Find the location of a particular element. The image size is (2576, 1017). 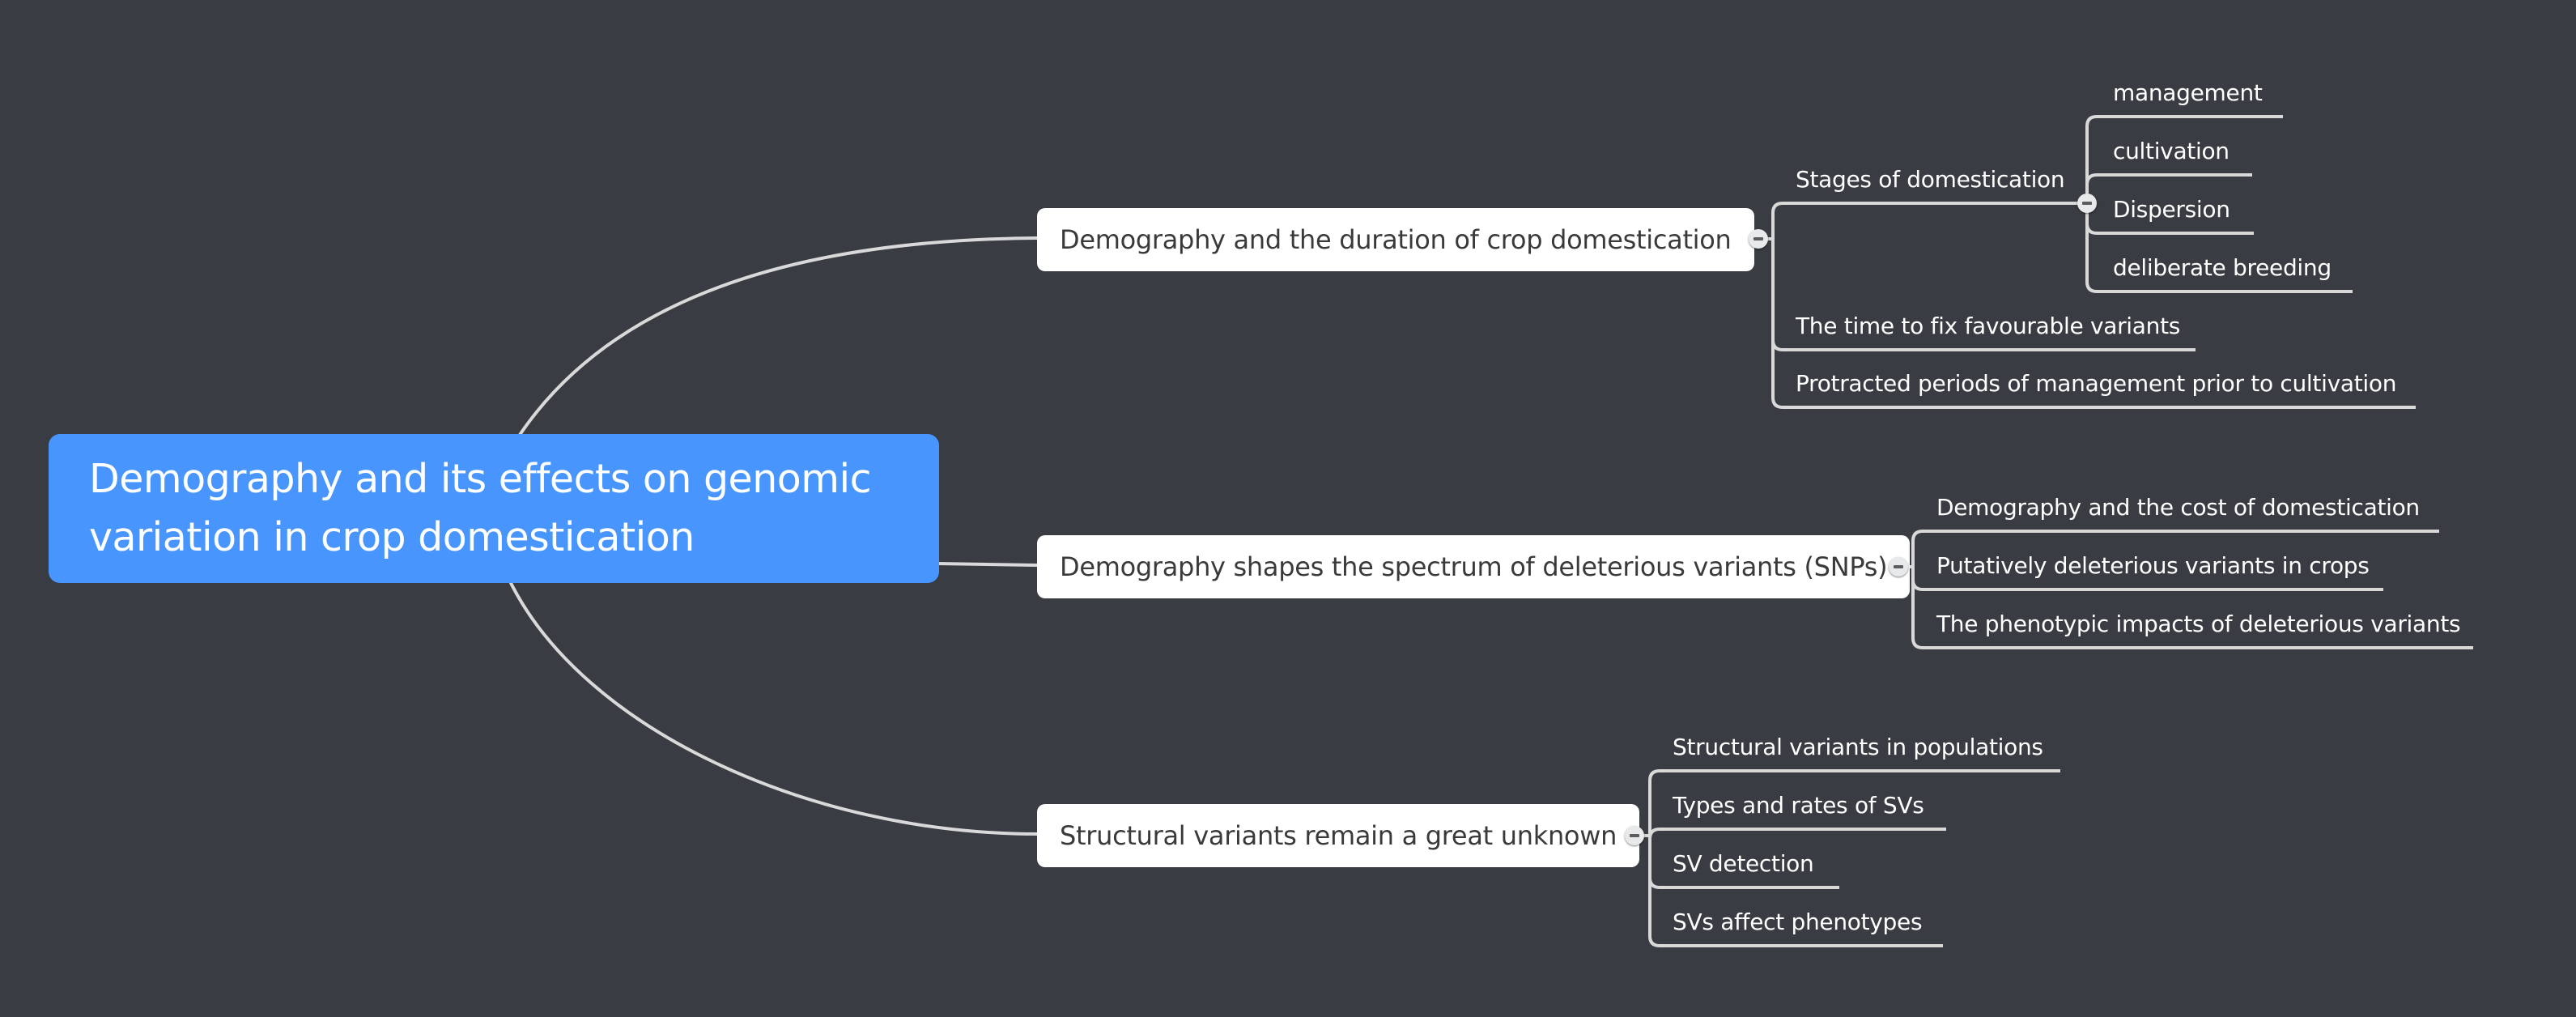

subtopic-sv-detection: SV detection is located at coordinates (1744, 864).